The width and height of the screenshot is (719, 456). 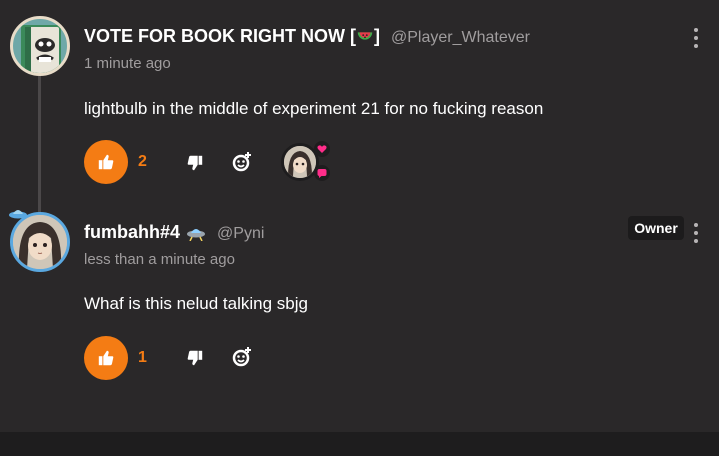 I want to click on user-handle: @Pyni, so click(x=240, y=233).